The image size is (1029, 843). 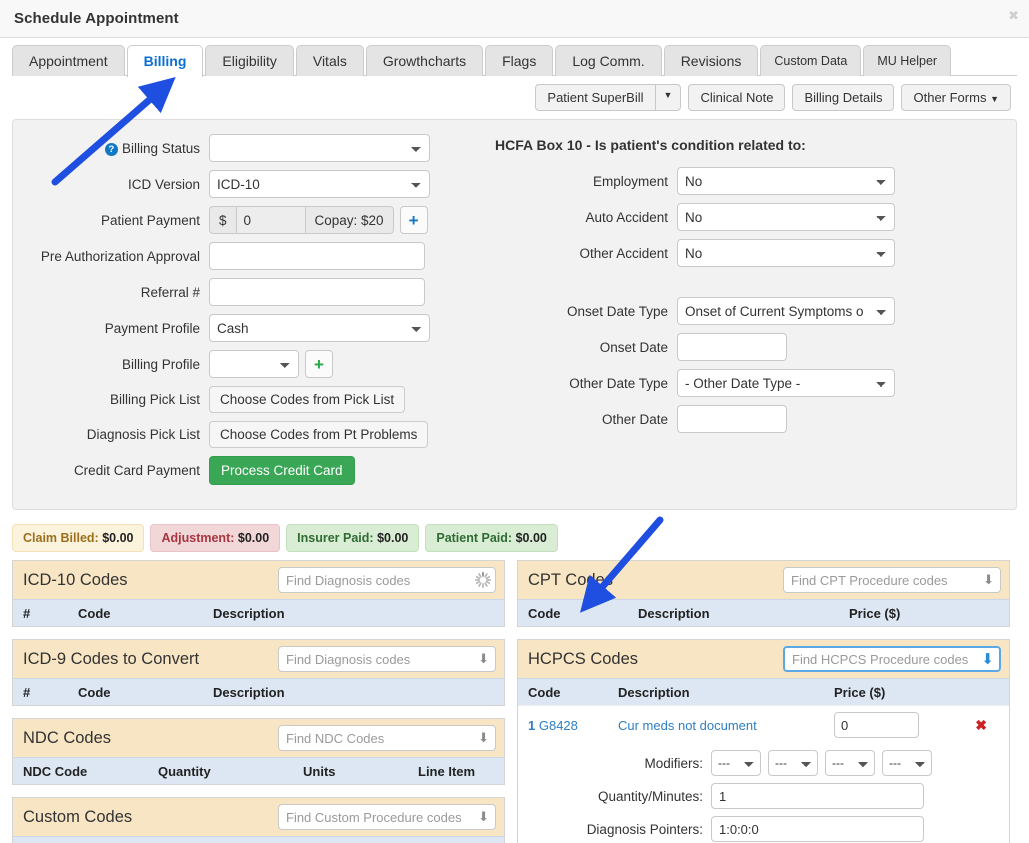 I want to click on other-accident-select: No, so click(x=786, y=253).